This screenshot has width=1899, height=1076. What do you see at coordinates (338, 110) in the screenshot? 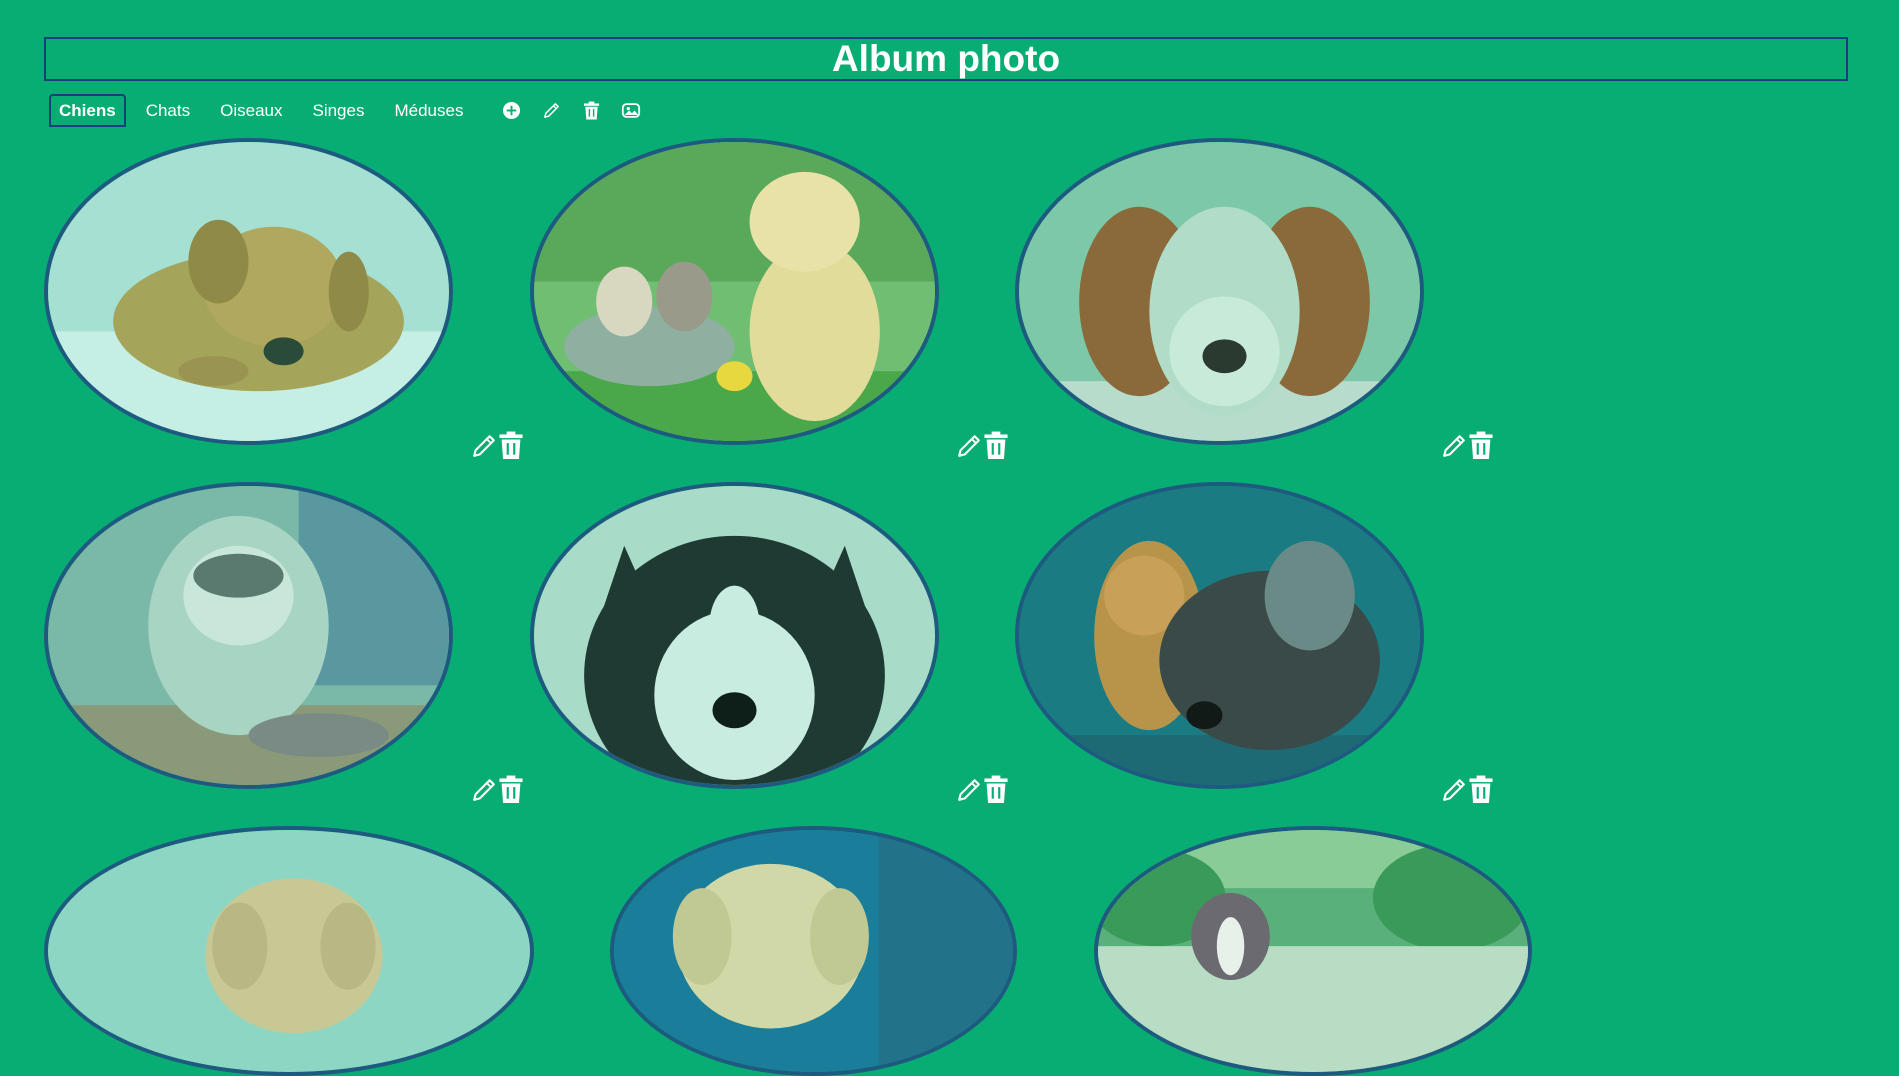
I see `tab-singes: Singes` at bounding box center [338, 110].